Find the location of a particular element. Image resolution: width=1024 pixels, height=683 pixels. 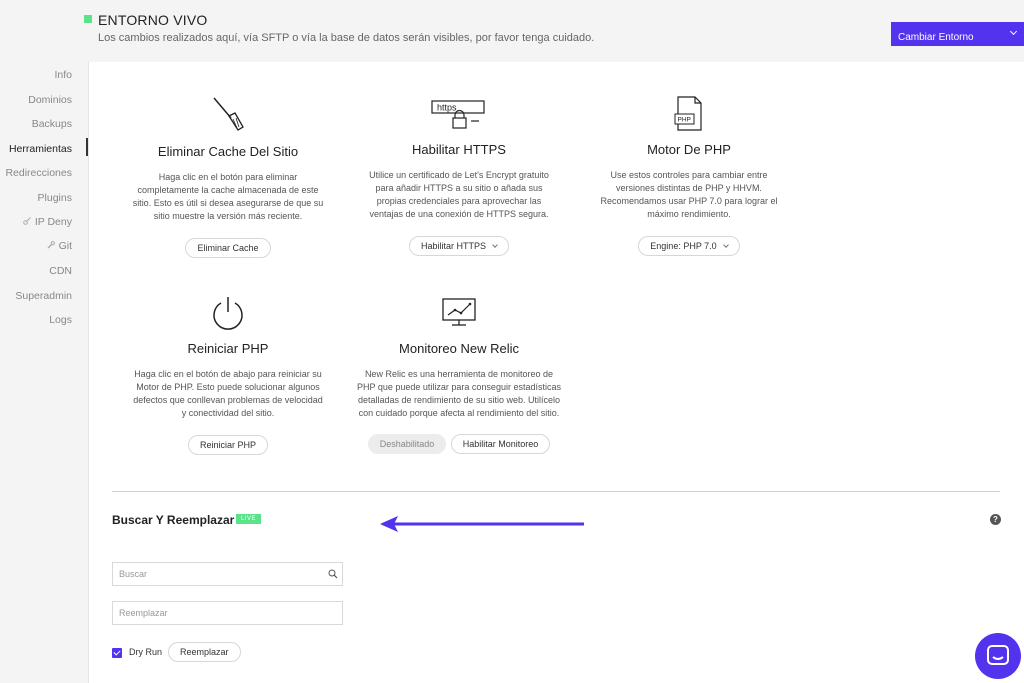

sidebar-item-redirecciones: Redirecciones is located at coordinates (38, 173).